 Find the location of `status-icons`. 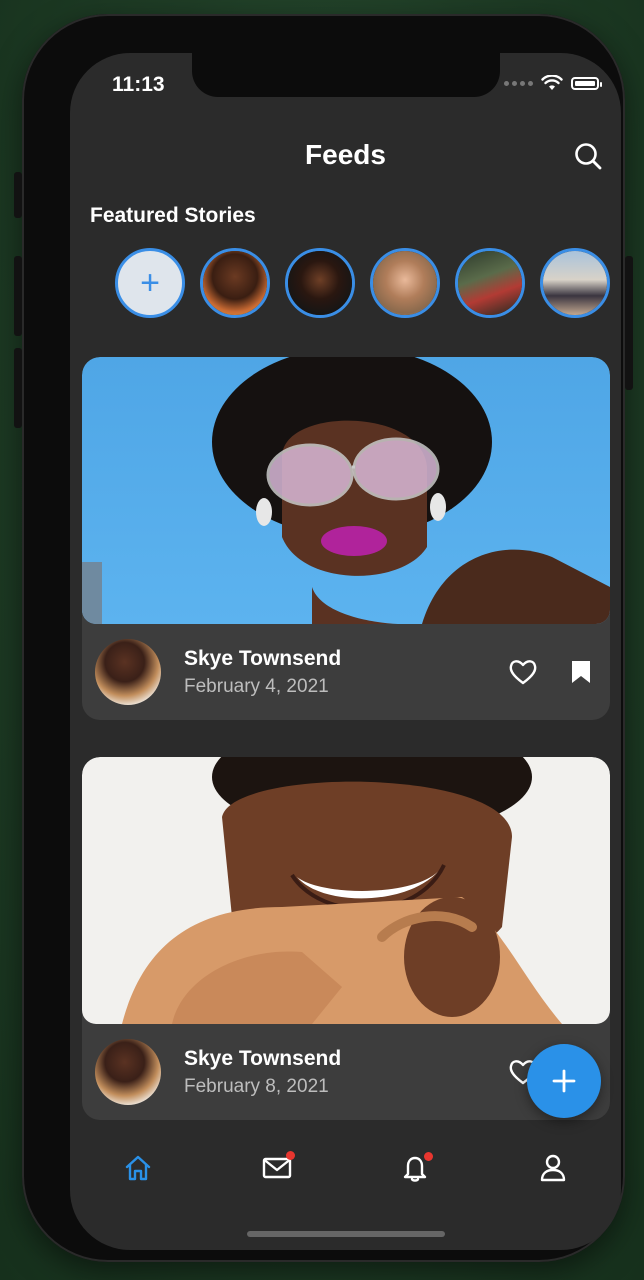

status-icons is located at coordinates (553, 83).